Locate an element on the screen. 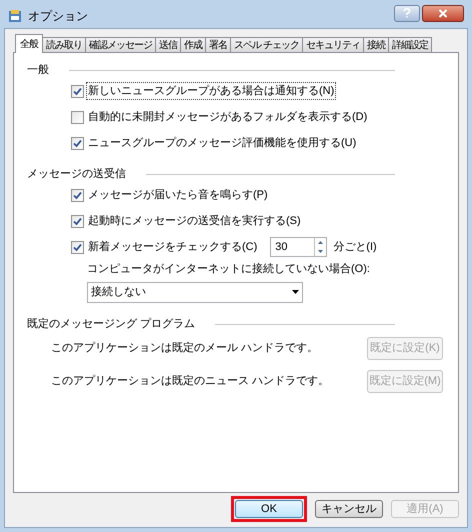 The width and height of the screenshot is (472, 532). tab: 全般 is located at coordinates (29, 43).